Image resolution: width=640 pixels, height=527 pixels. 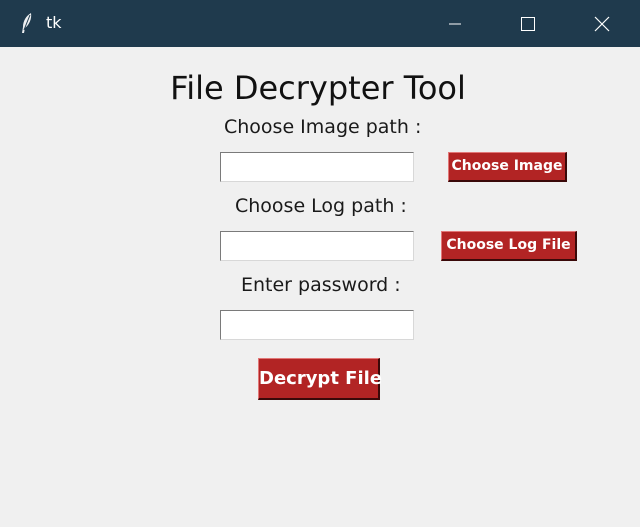 What do you see at coordinates (54, 22) in the screenshot?
I see `window-title: tk` at bounding box center [54, 22].